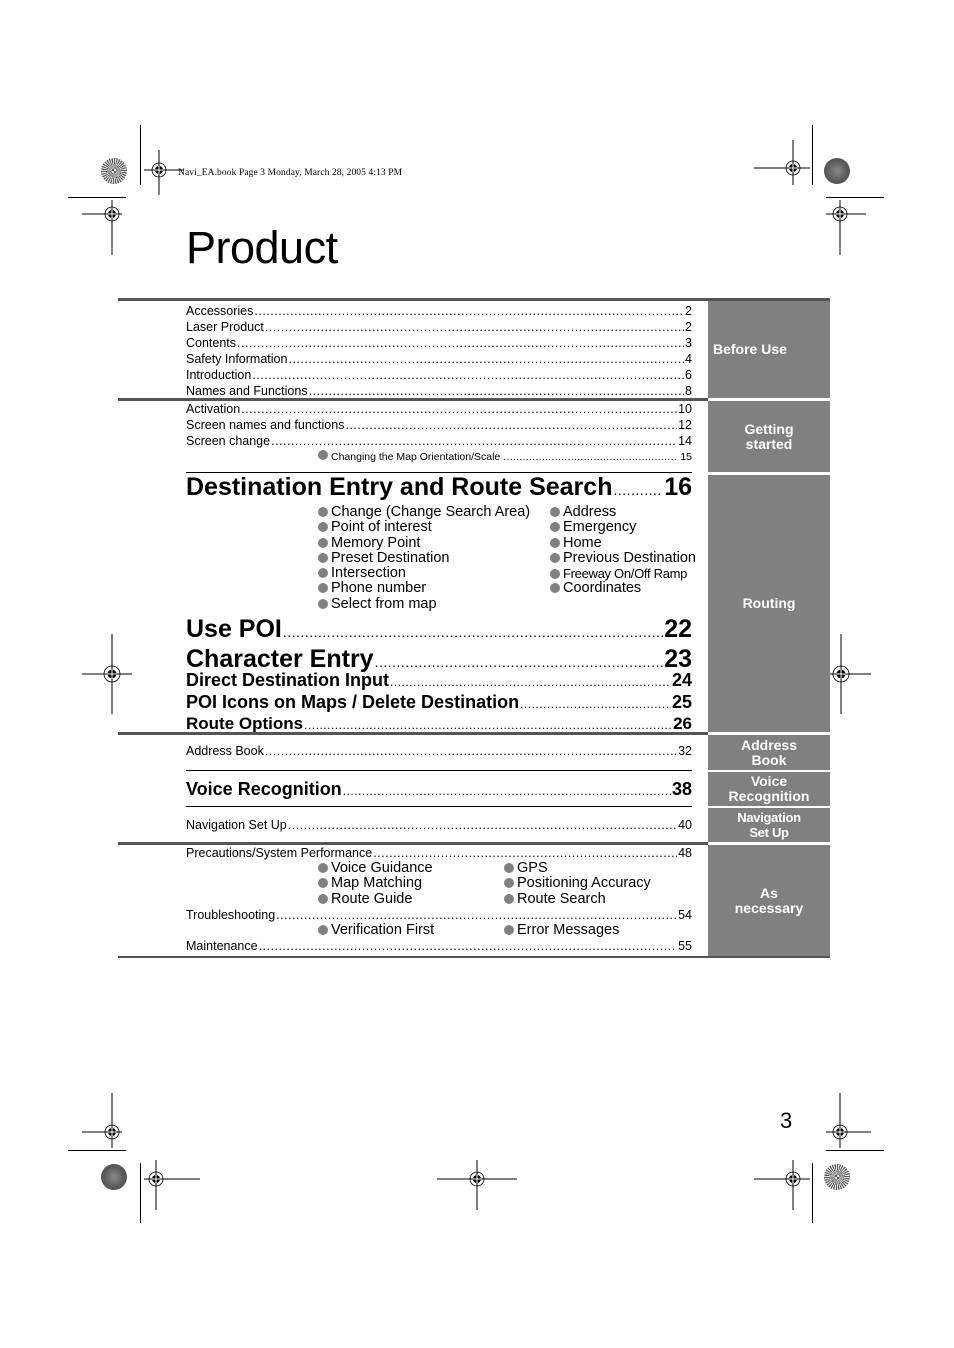  What do you see at coordinates (439, 441) in the screenshot?
I see `toc-entry: Screen change 14` at bounding box center [439, 441].